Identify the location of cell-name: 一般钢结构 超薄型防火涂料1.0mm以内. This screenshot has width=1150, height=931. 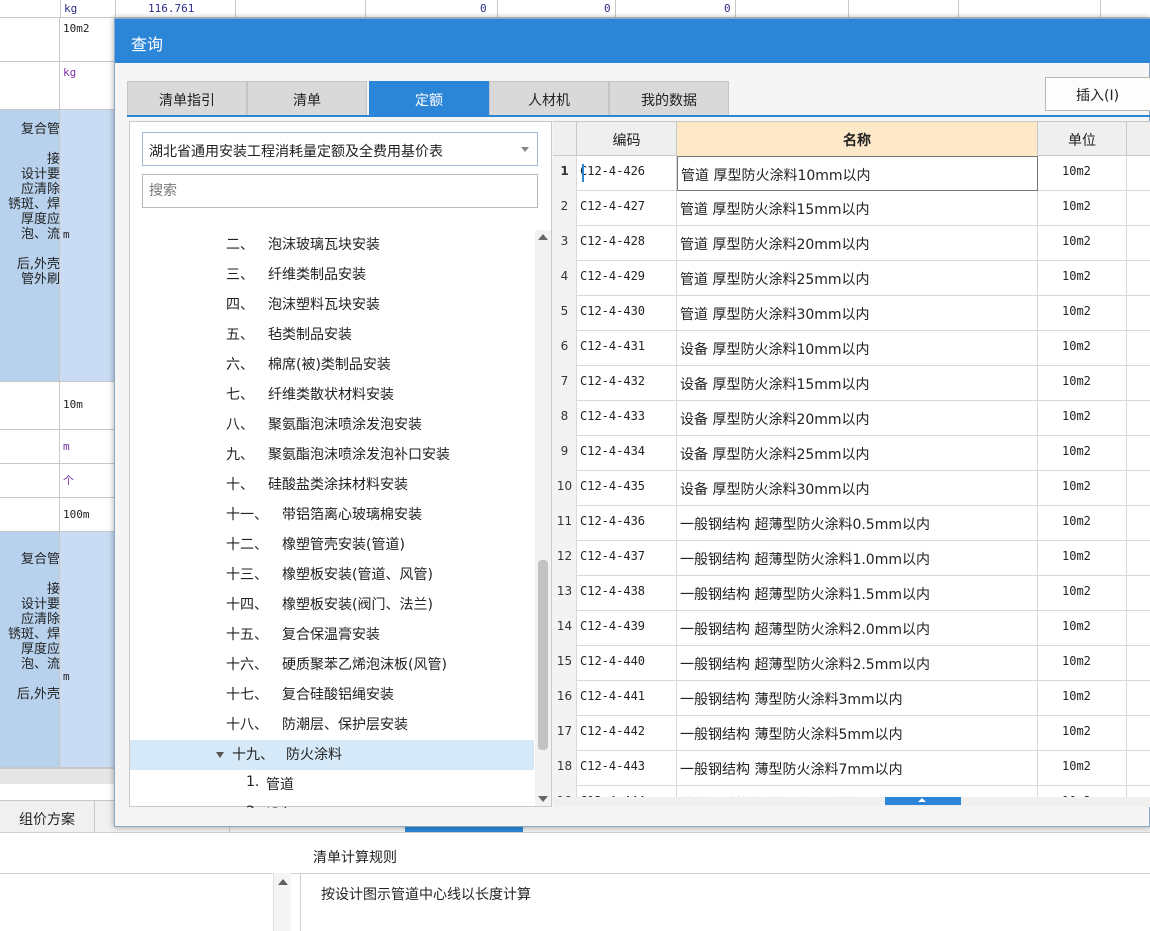
(857, 558).